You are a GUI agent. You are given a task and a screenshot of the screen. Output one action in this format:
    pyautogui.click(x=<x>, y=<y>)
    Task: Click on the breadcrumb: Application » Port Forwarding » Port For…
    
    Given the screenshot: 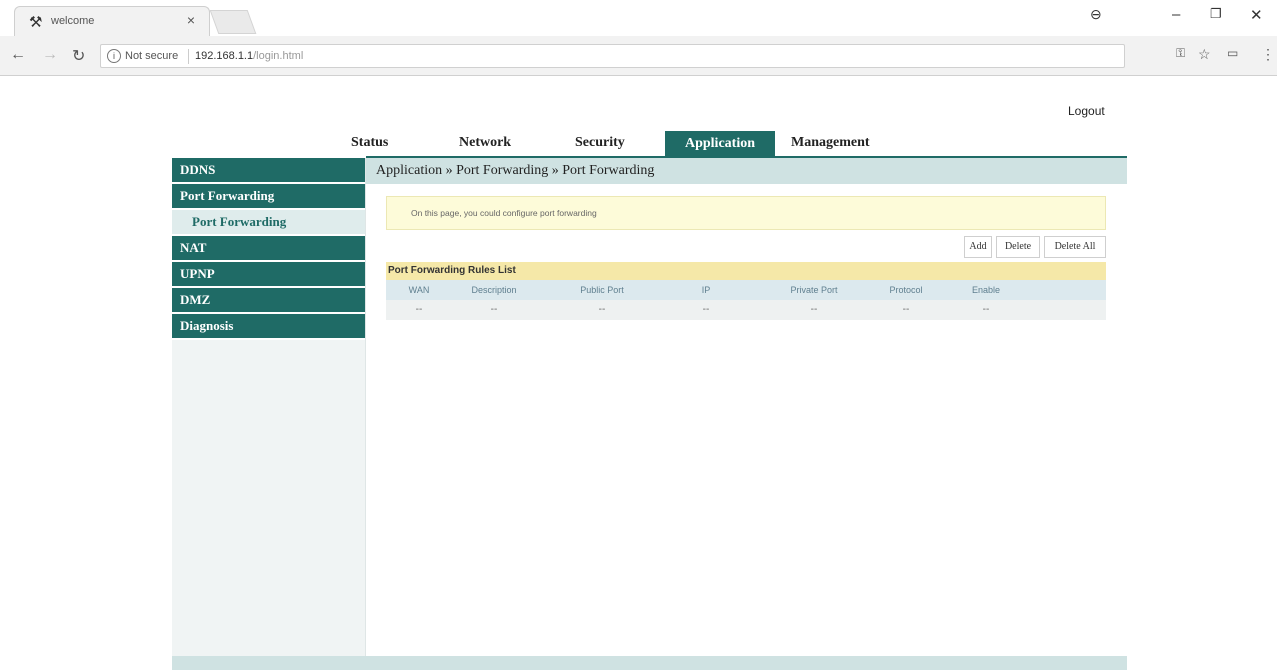 What is the action you would take?
    pyautogui.click(x=746, y=171)
    